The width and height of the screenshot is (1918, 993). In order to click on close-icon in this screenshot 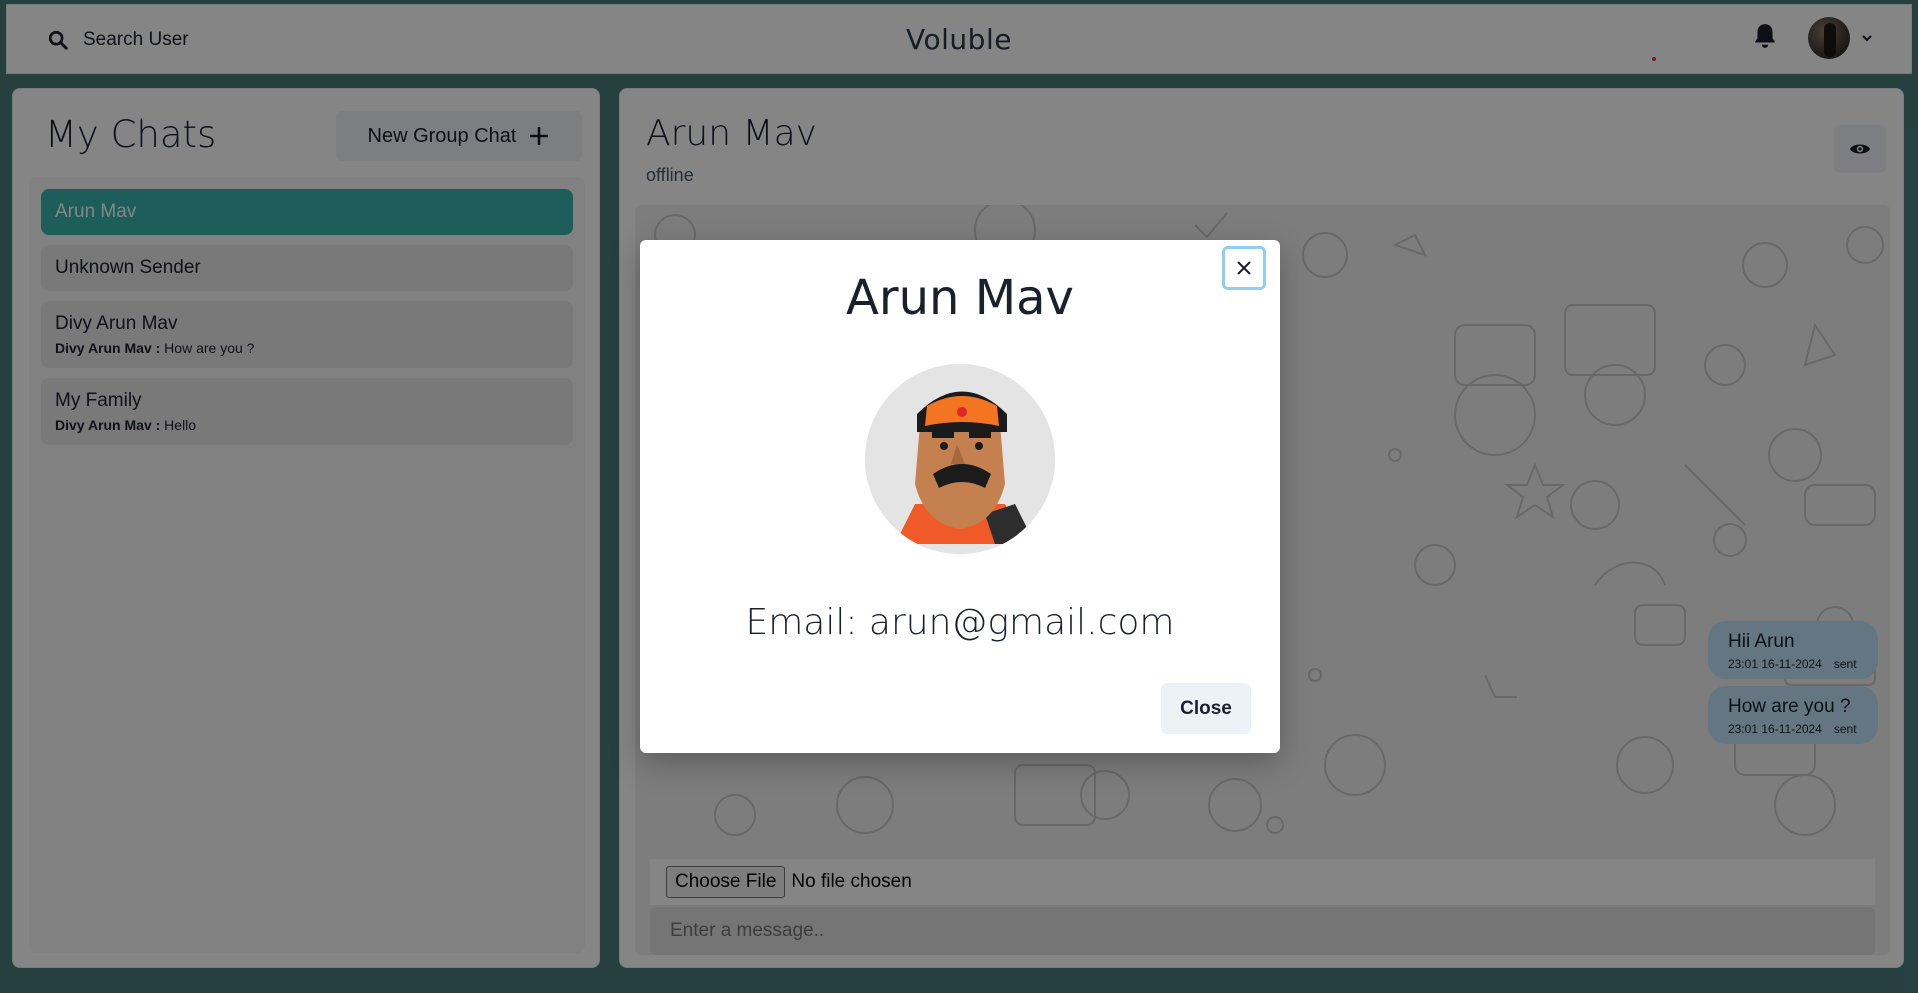, I will do `click(1244, 268)`.